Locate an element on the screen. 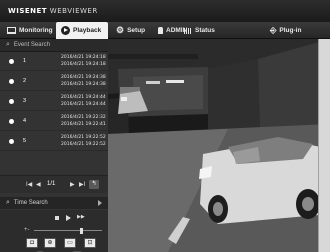 The width and height of the screenshot is (330, 252). speed-slider-track is located at coordinates (68, 231).